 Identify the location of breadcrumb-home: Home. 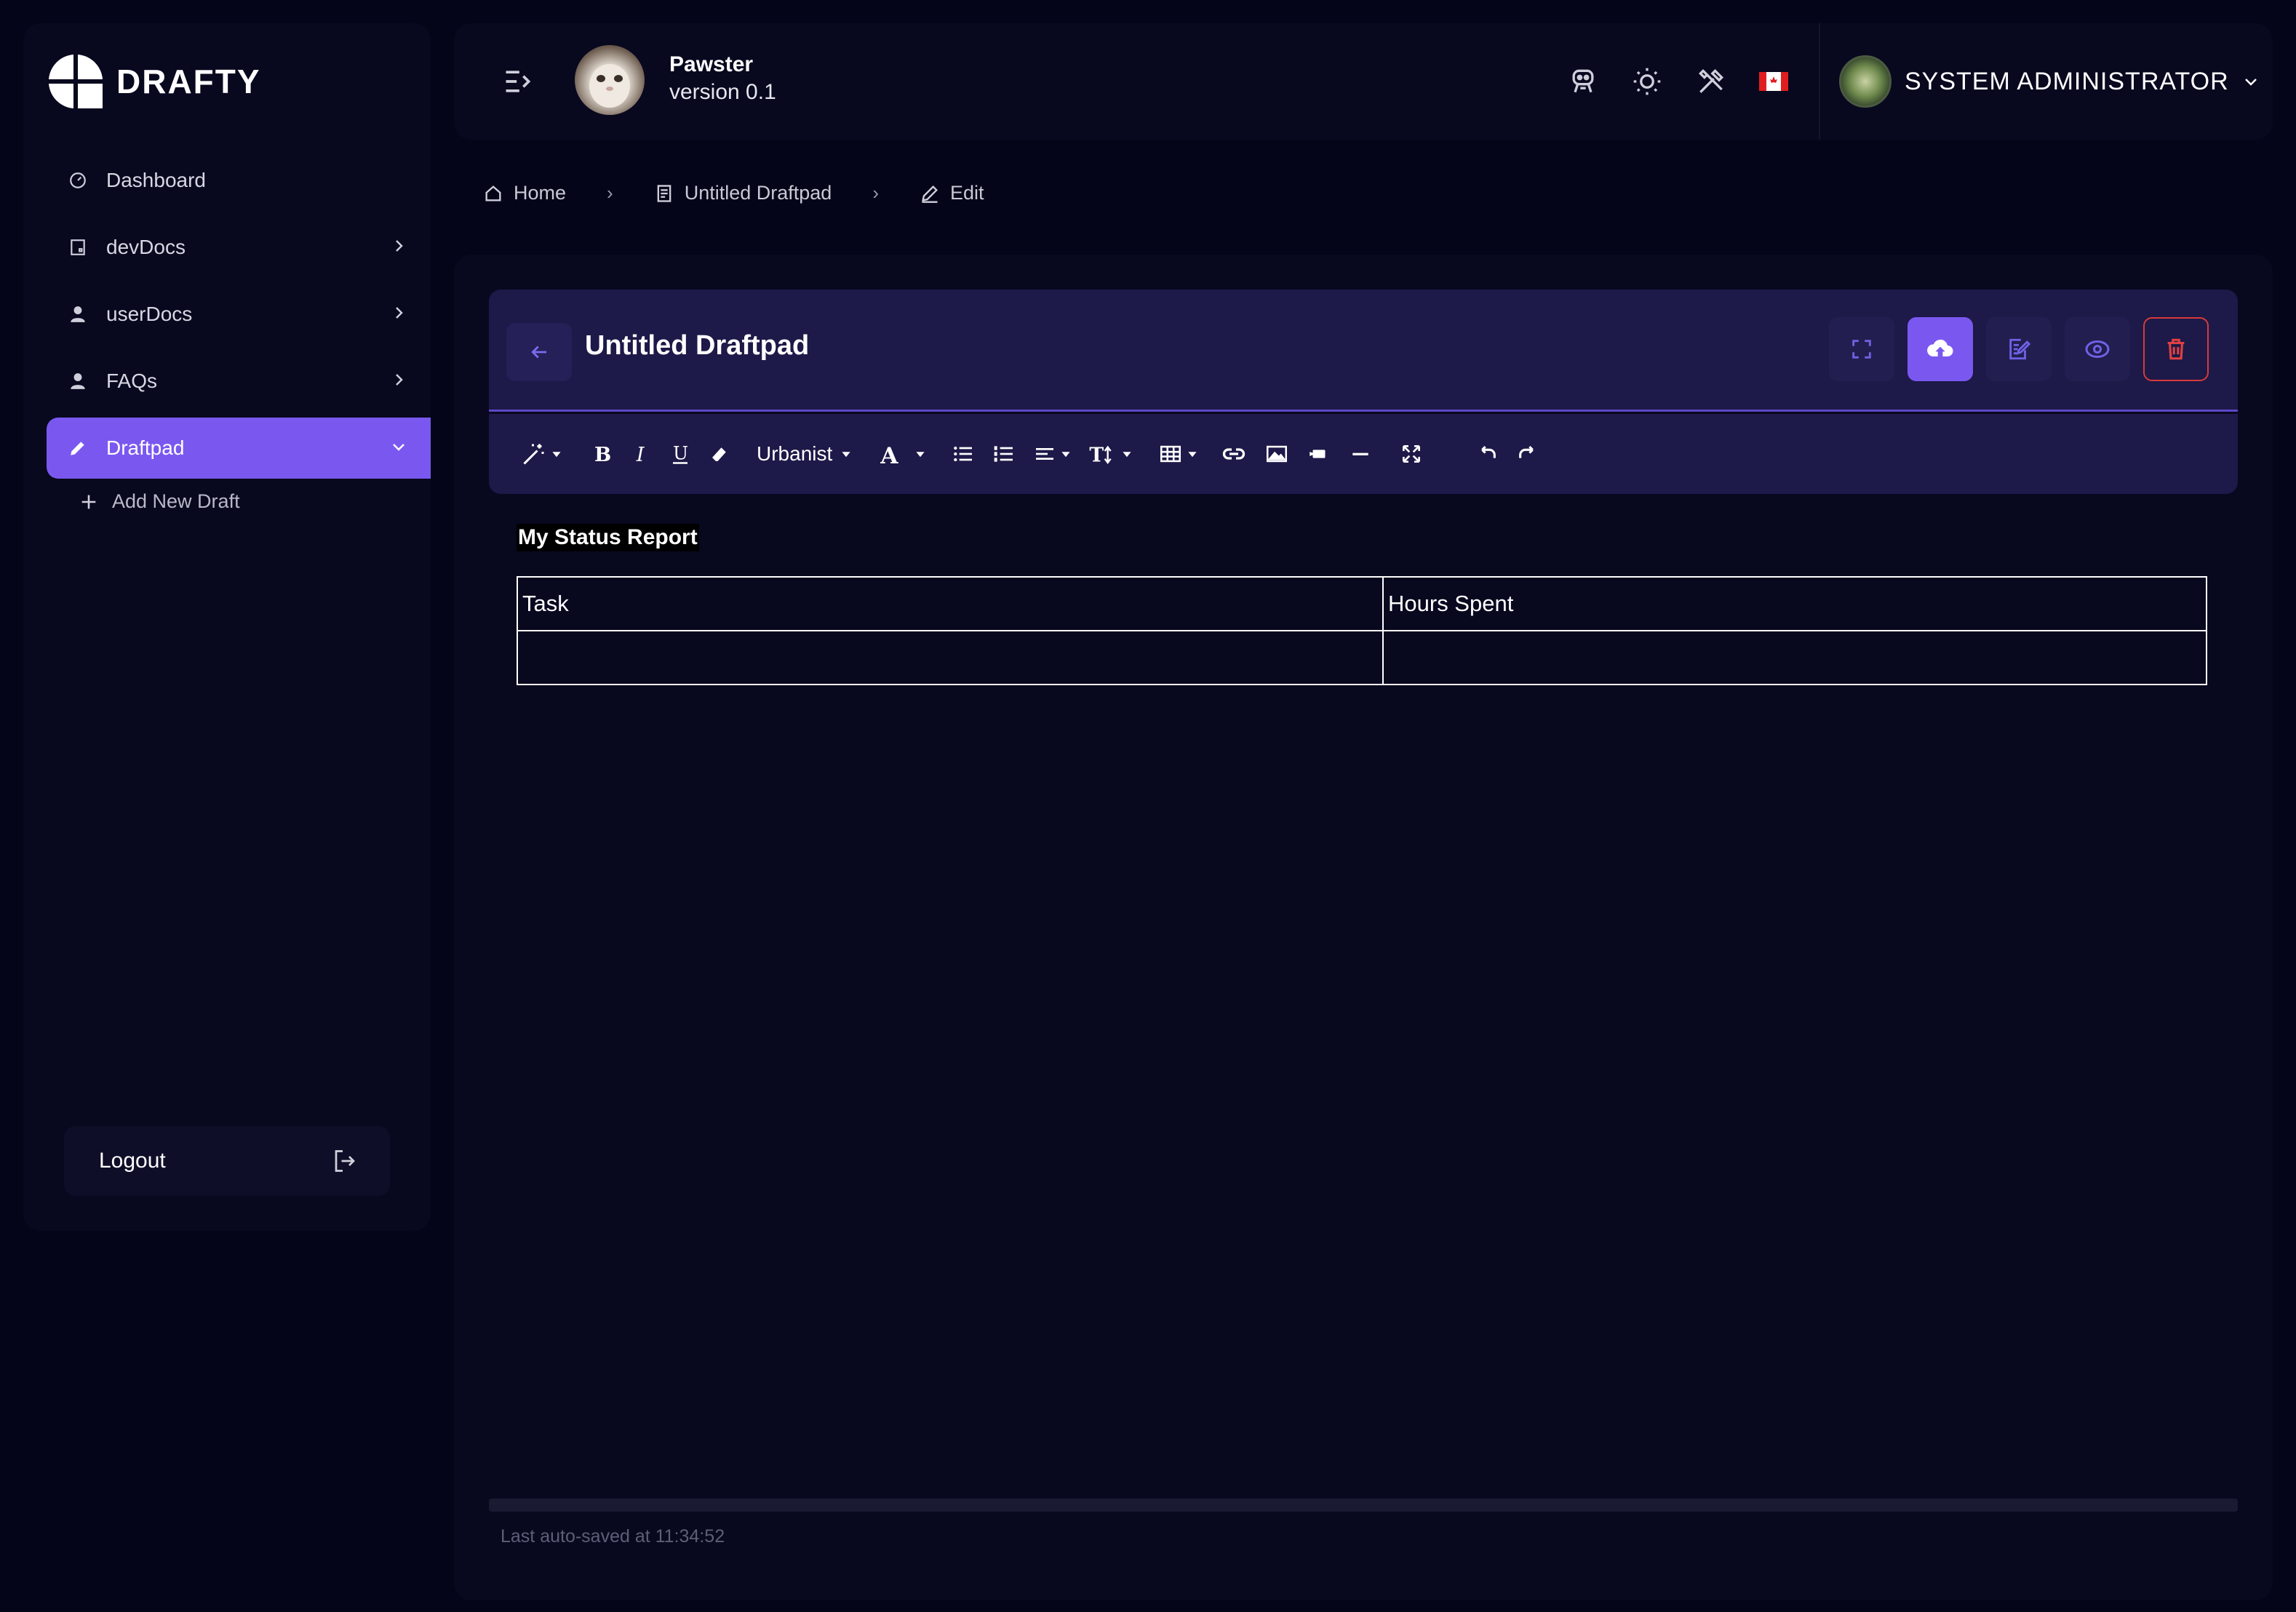
(524, 193).